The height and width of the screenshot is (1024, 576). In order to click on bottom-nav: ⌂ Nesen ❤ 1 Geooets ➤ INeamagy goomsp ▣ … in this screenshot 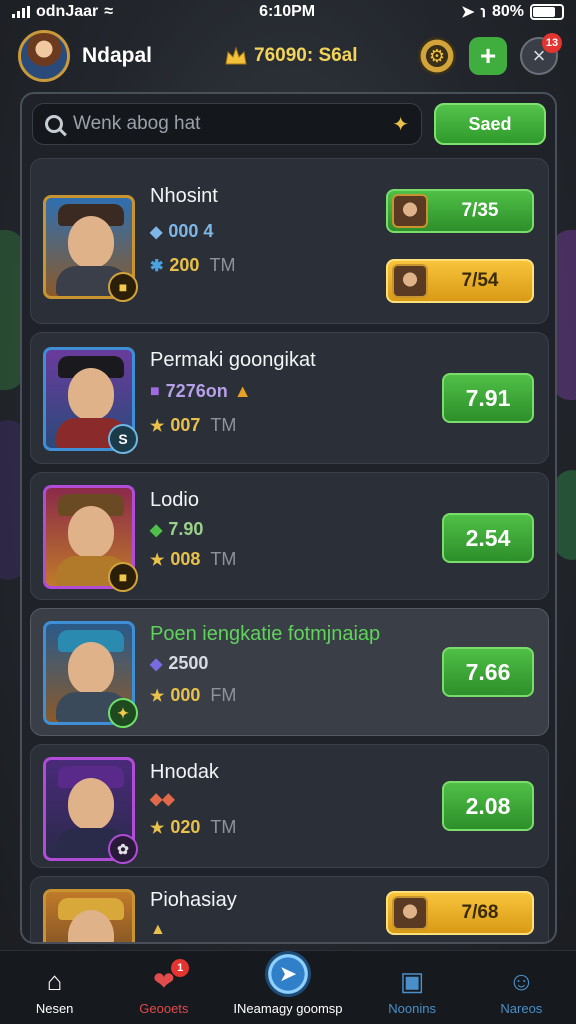, I will do `click(288, 987)`.